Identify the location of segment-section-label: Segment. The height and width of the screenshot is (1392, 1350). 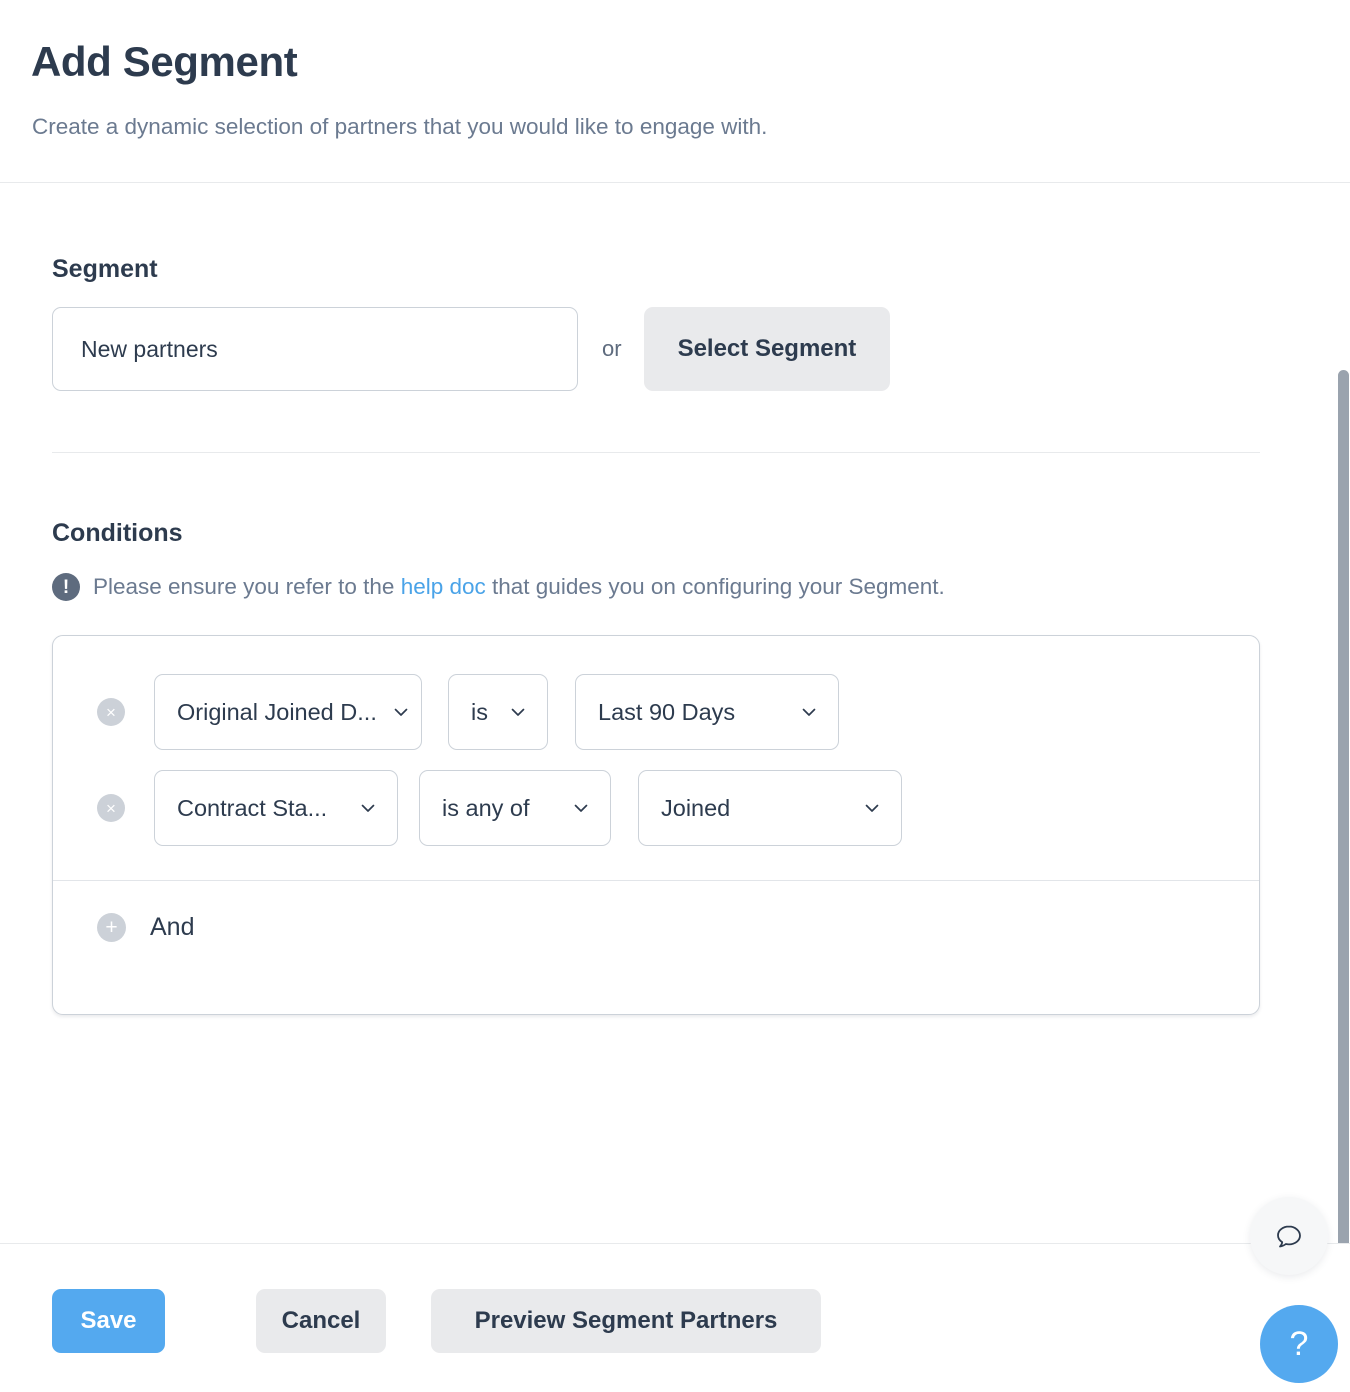
(105, 269).